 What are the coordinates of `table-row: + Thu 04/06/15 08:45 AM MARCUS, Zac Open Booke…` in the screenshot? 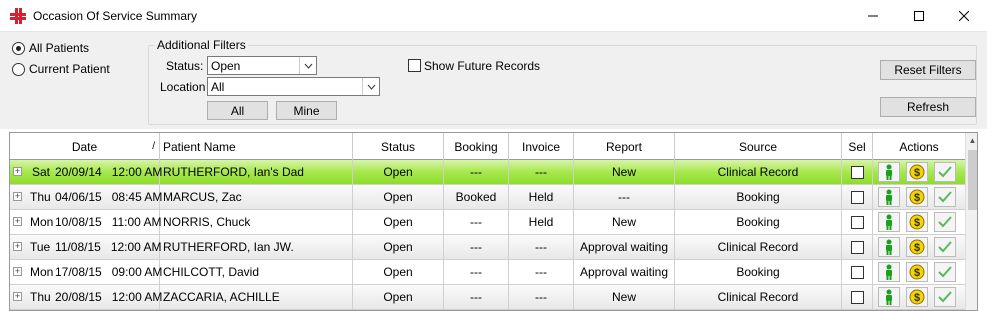 It's located at (487, 197).